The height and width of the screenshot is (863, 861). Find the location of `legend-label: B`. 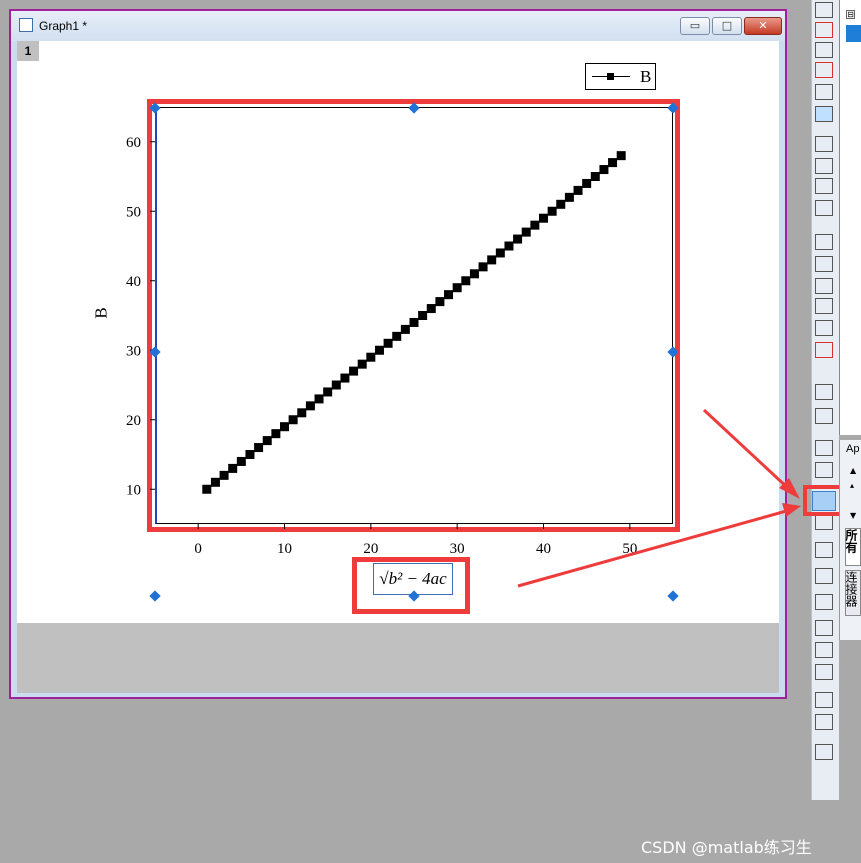

legend-label: B is located at coordinates (646, 76).